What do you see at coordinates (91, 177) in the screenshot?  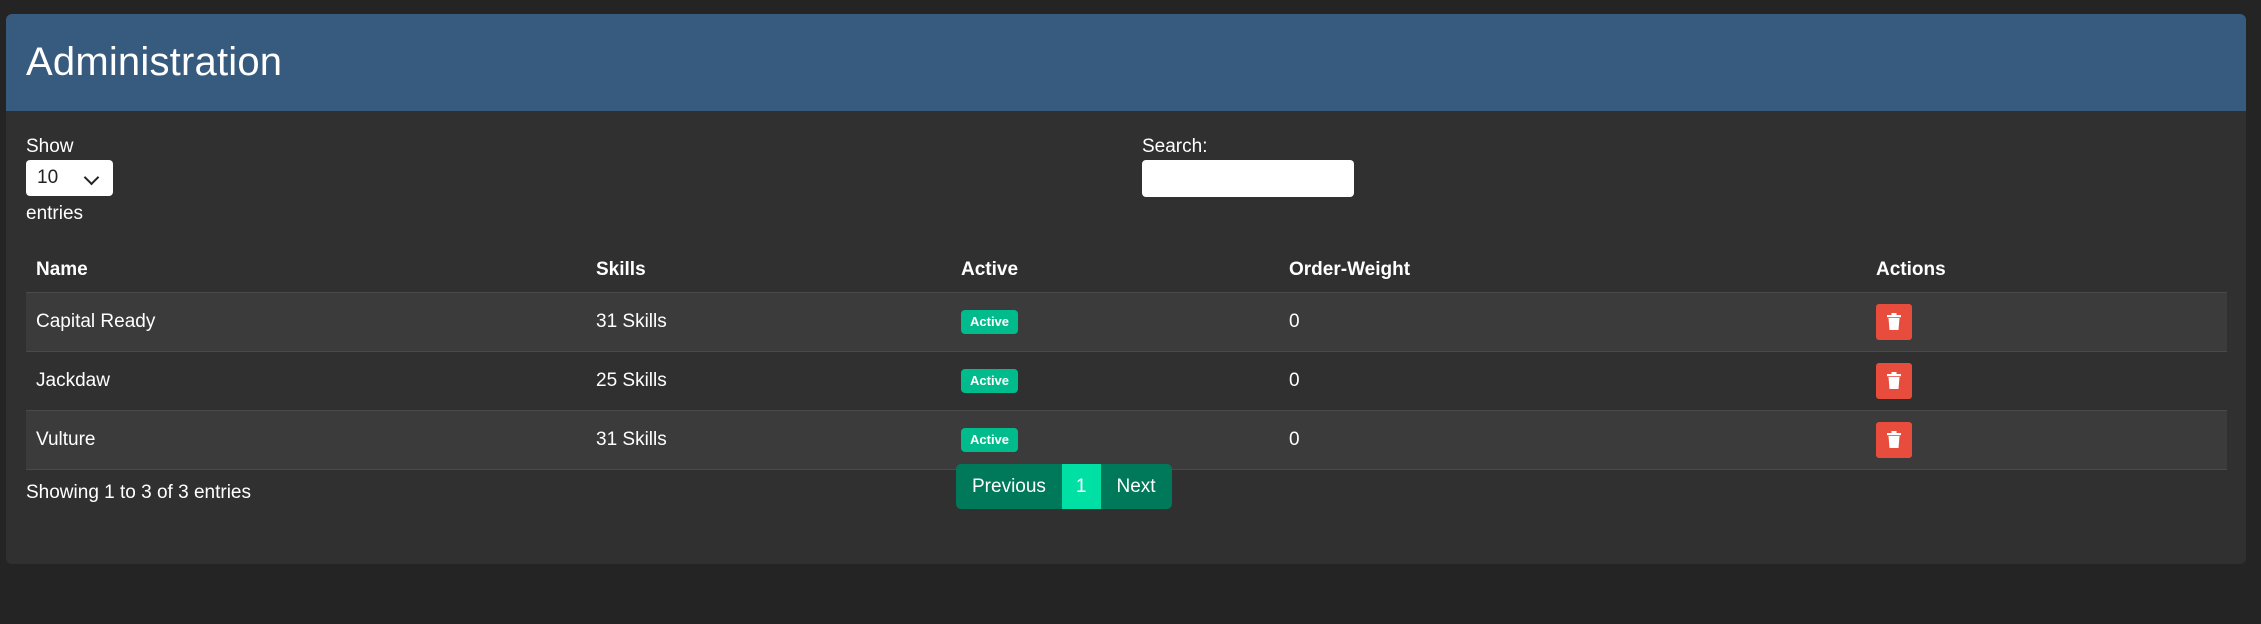 I see `chevron-down-icon` at bounding box center [91, 177].